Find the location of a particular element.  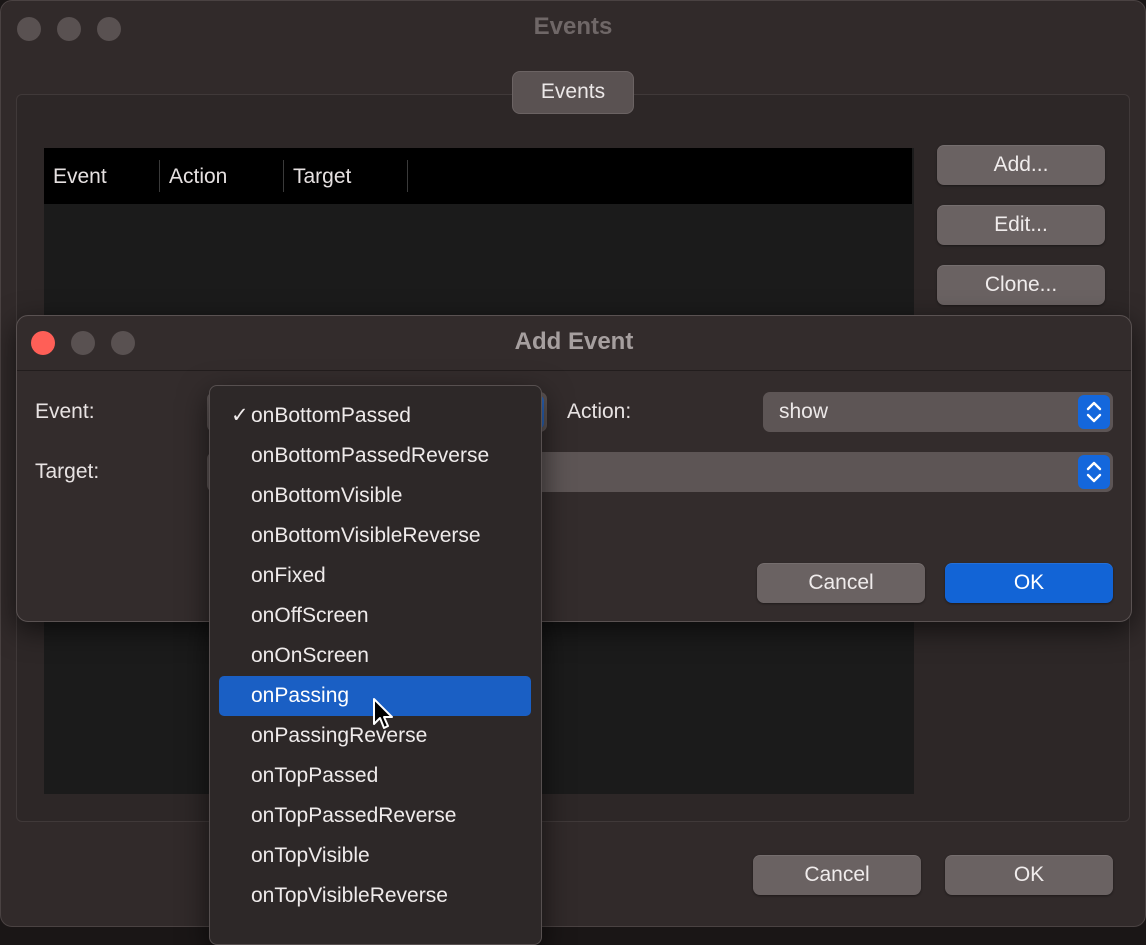

menu-item-onBottomPassed: ✓ onBottomPassed is located at coordinates (375, 416).